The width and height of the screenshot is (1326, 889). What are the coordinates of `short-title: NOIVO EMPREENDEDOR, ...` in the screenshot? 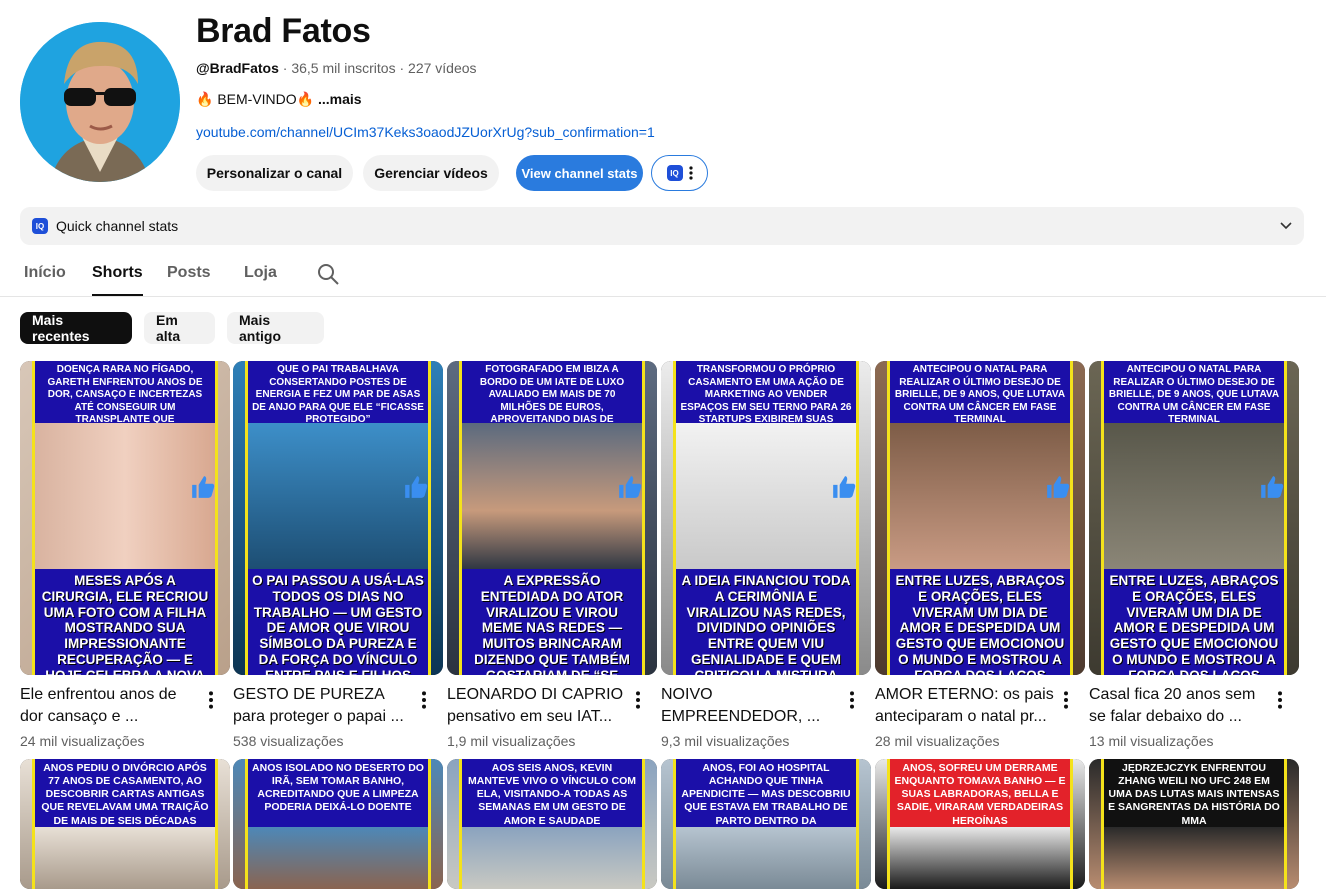 It's located at (751, 706).